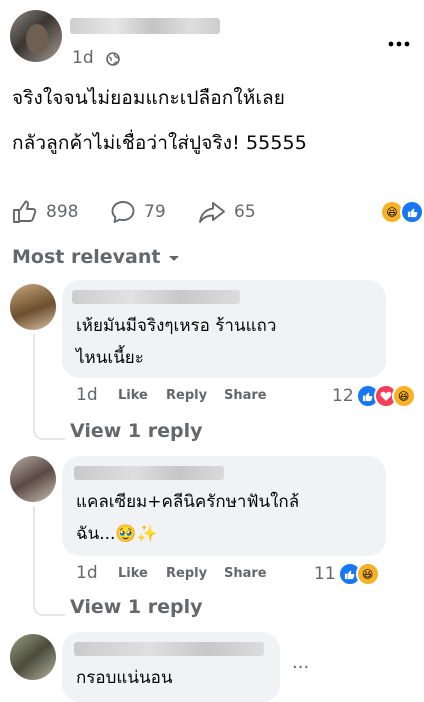  What do you see at coordinates (86, 257) in the screenshot?
I see `sort-label: Most relevant` at bounding box center [86, 257].